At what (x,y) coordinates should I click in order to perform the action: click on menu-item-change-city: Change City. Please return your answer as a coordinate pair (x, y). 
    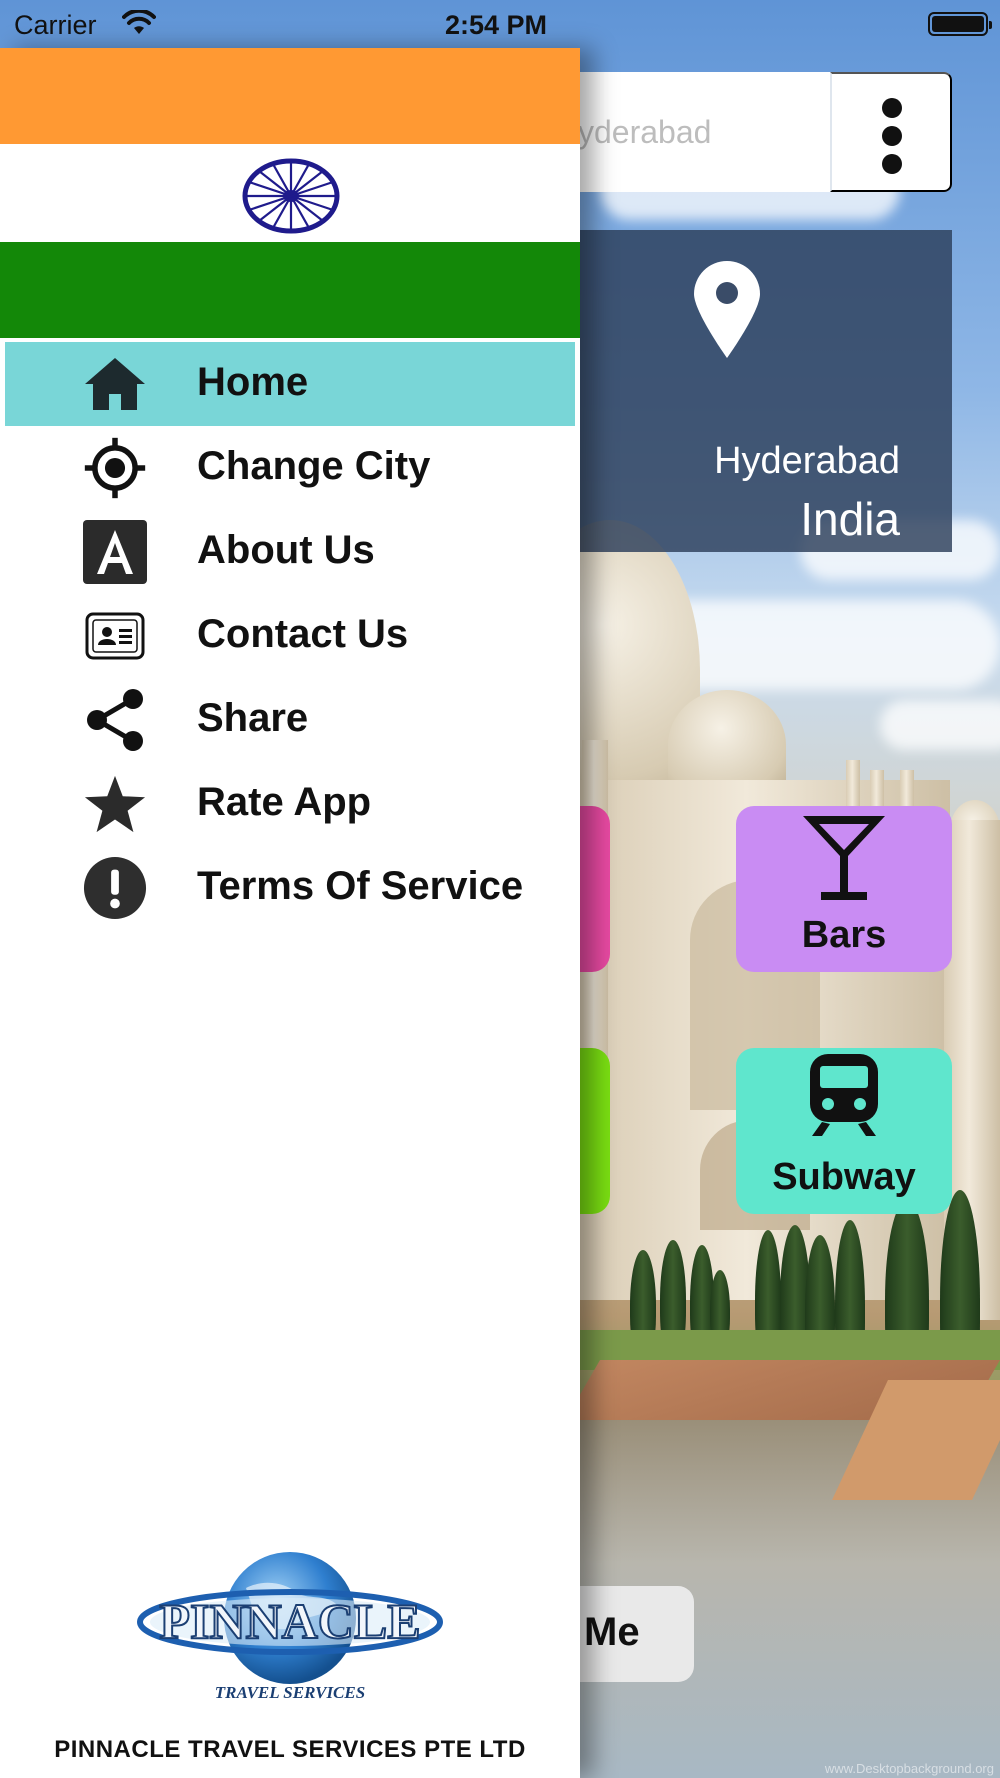
    Looking at the image, I should click on (290, 468).